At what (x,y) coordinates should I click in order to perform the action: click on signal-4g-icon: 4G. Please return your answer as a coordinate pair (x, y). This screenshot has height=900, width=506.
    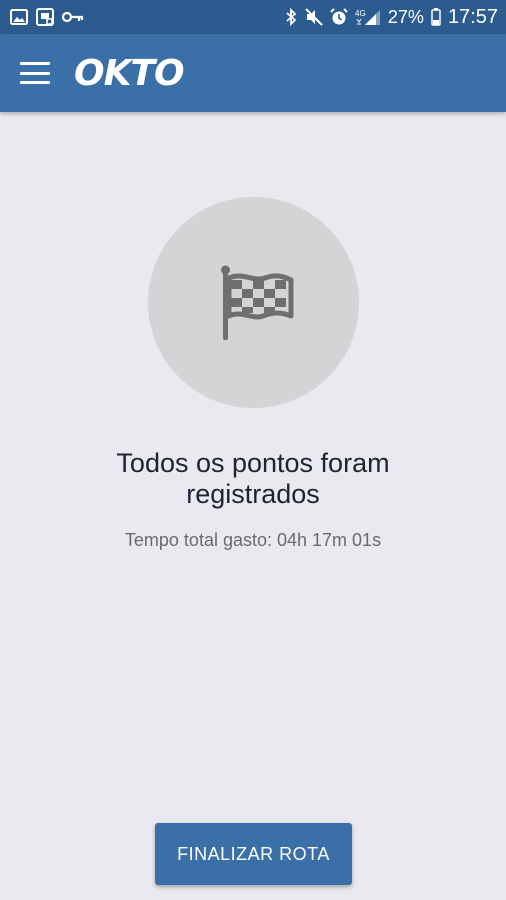
    Looking at the image, I should click on (368, 17).